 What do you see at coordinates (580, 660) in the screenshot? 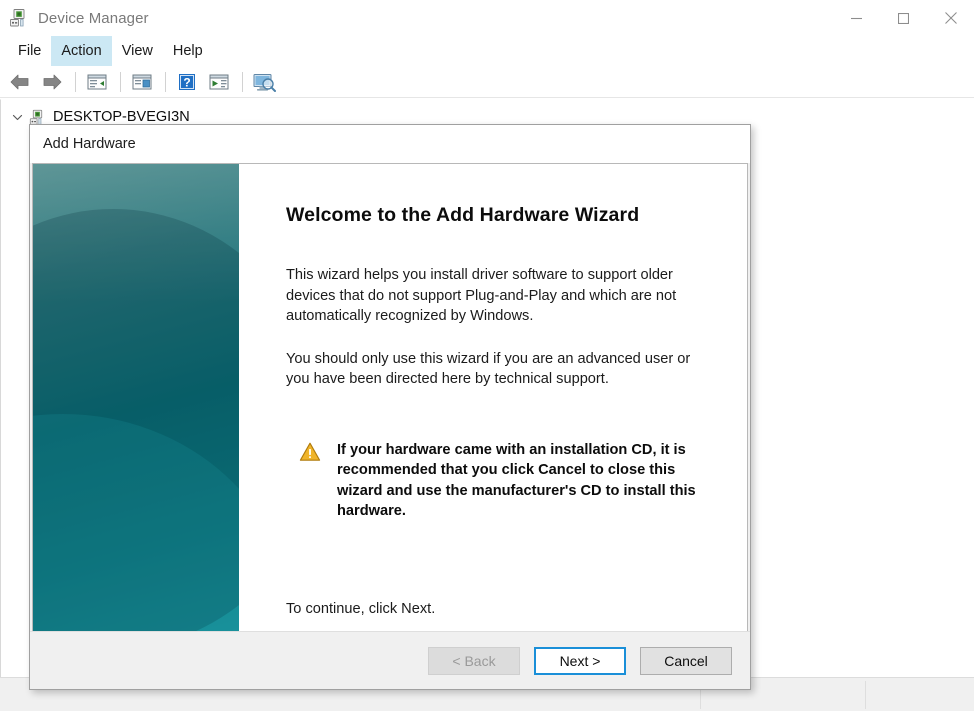
I see `next-button: Next >` at bounding box center [580, 660].